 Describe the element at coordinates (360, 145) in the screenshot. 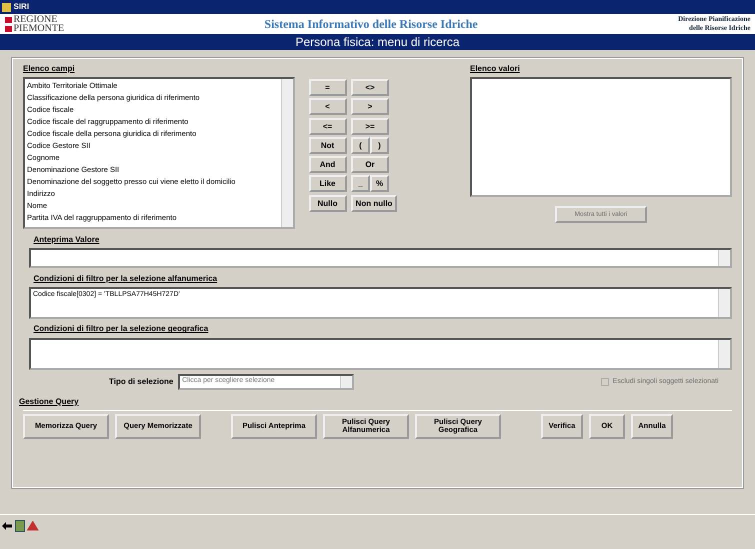

I see `operator-button: (` at that location.